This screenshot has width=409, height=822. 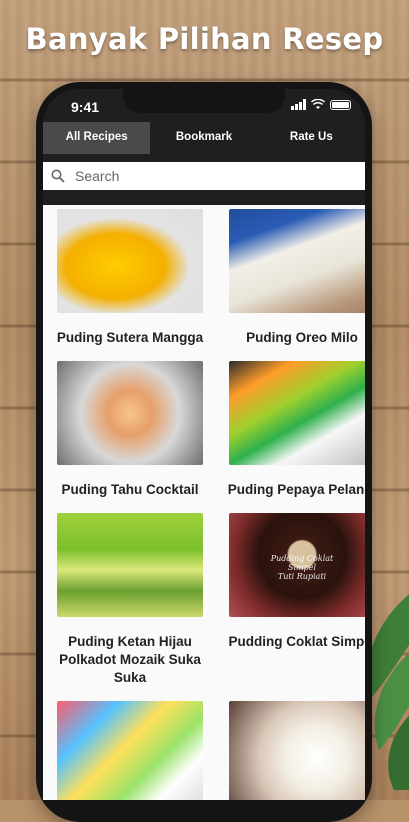 I want to click on tab-all-recipes: All Recipes, so click(x=97, y=138).